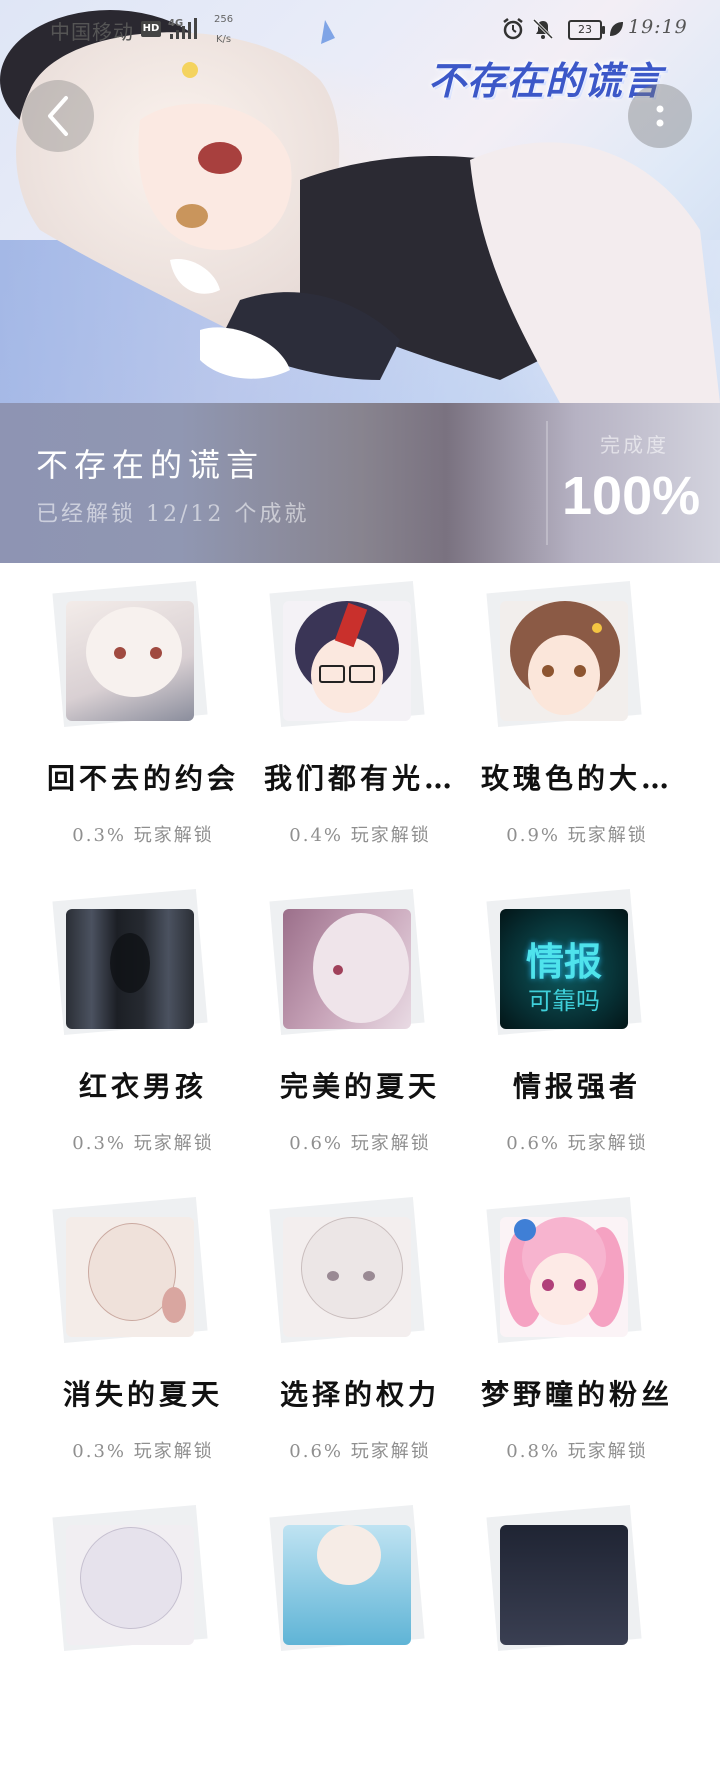 This screenshot has width=720, height=1787. I want to click on status-bar: 中国移动 HD 4G 256 K/s 23 19:19, so click(360, 29).